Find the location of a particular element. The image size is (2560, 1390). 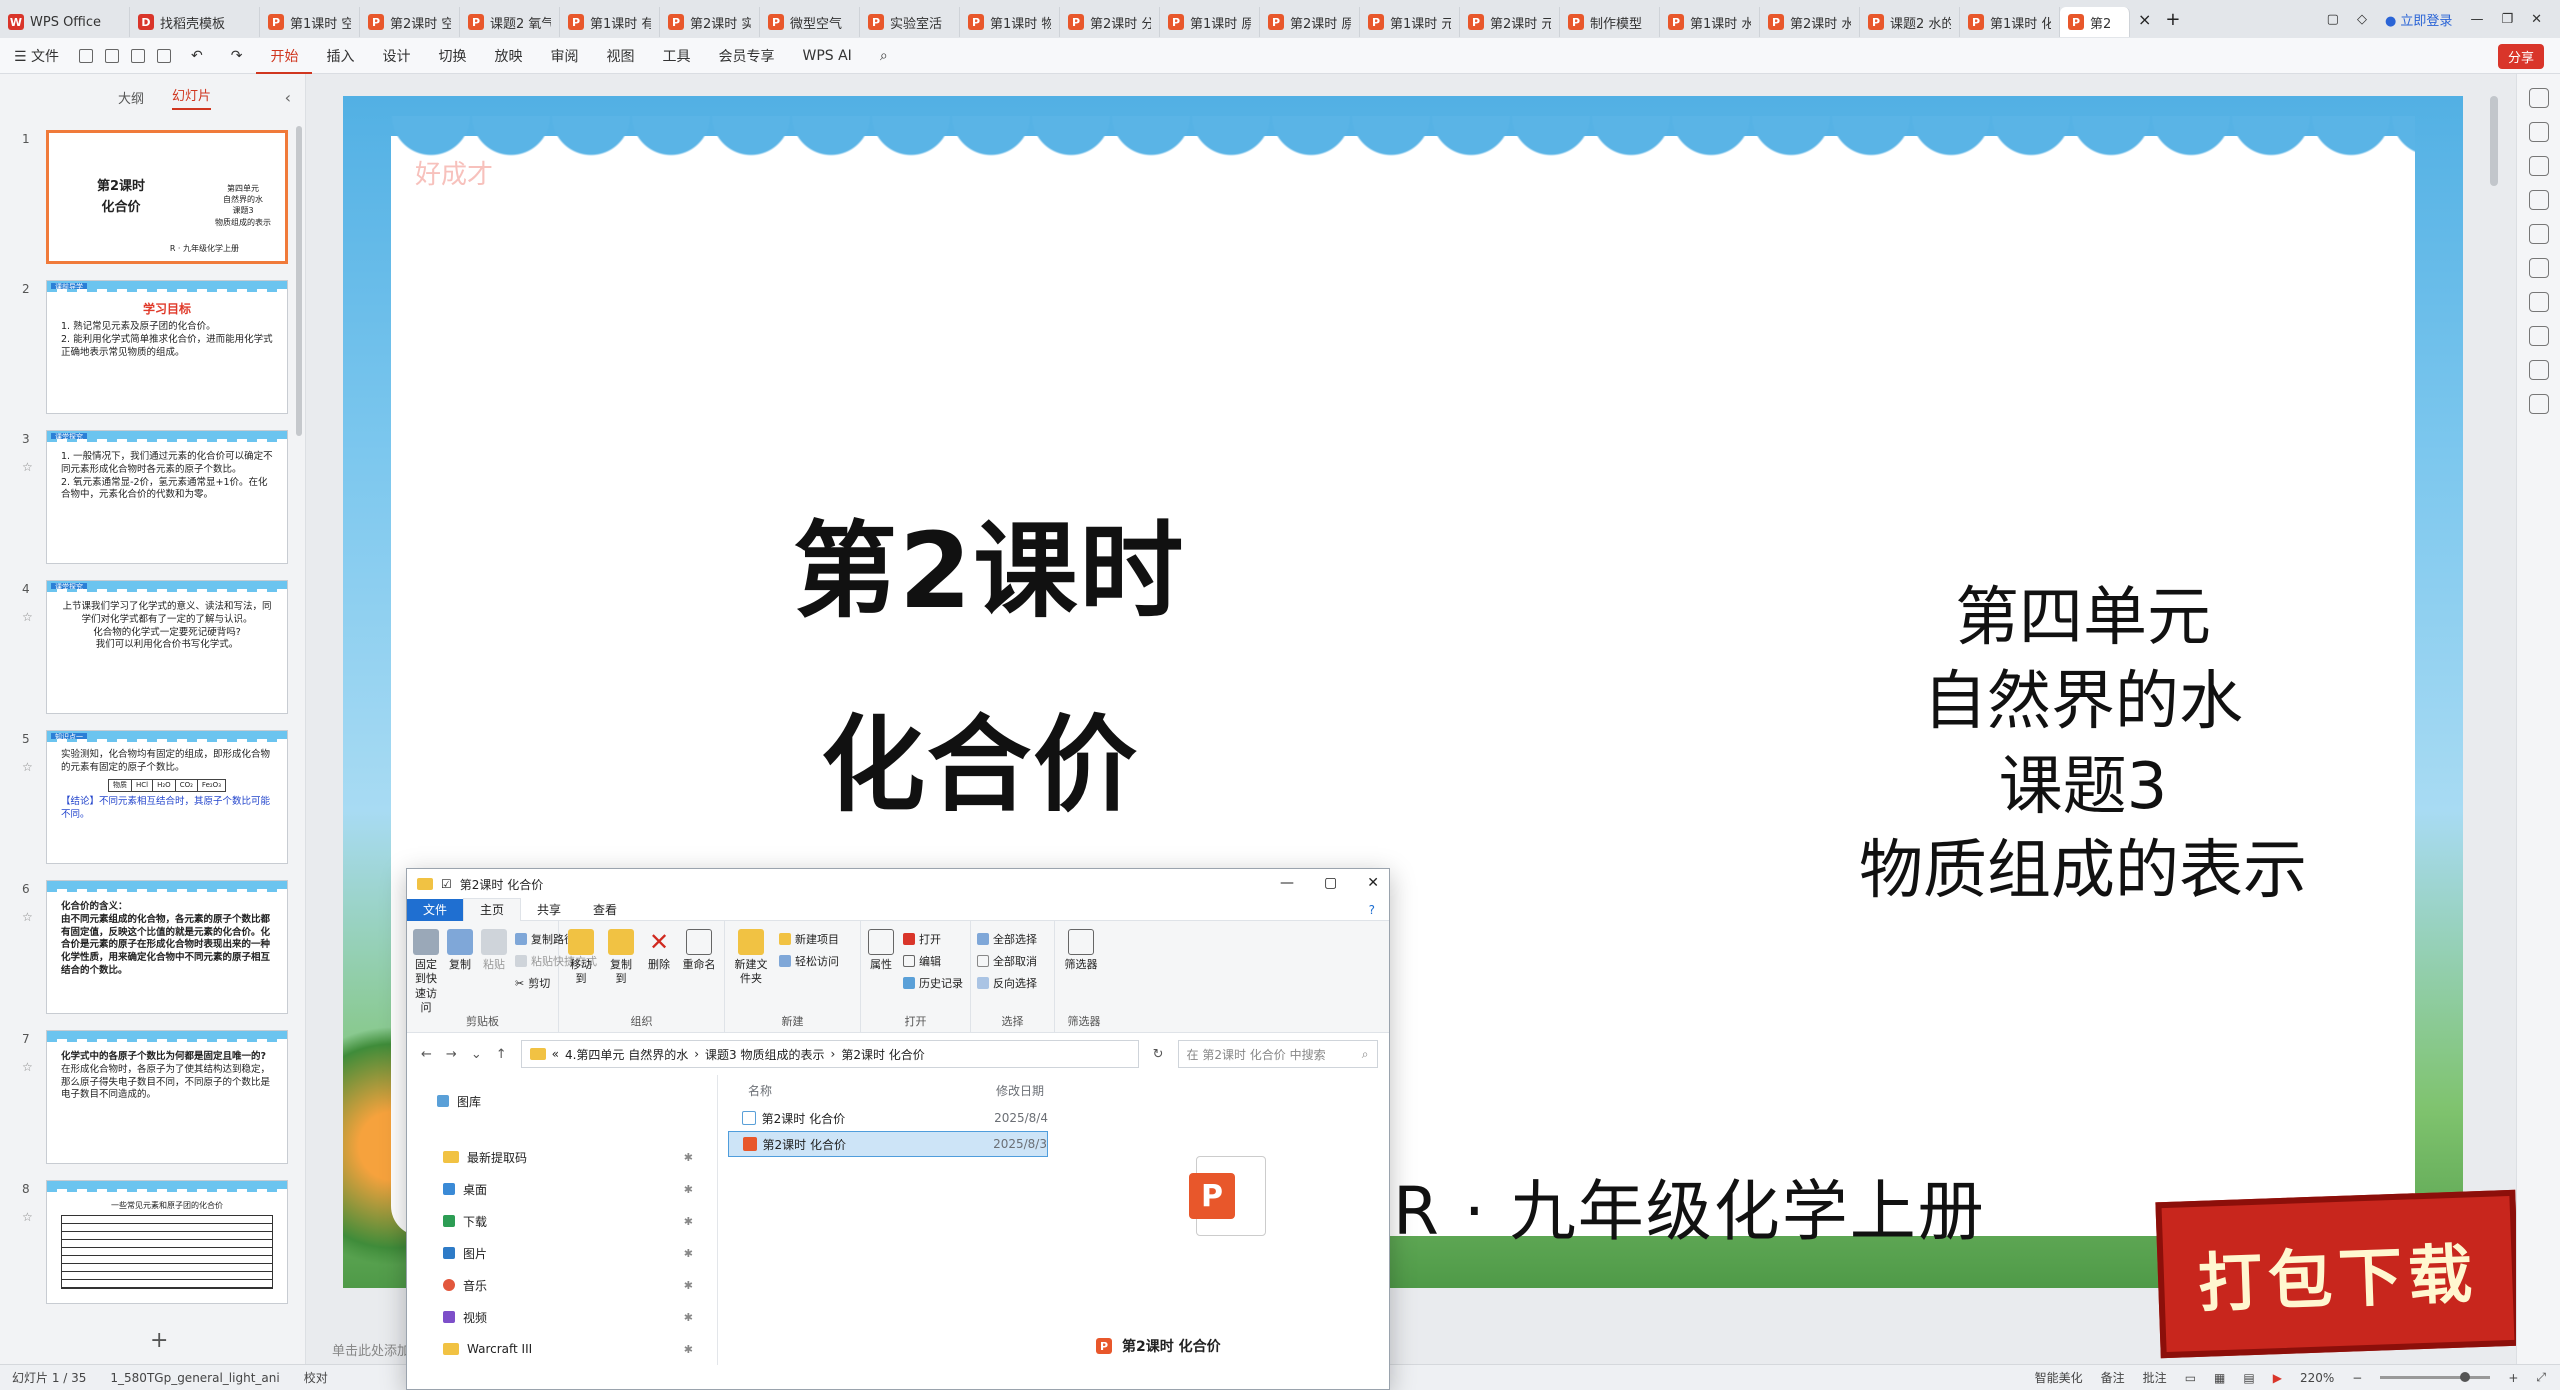

doc-tab: P 课题2 水的 is located at coordinates (1910, 22).